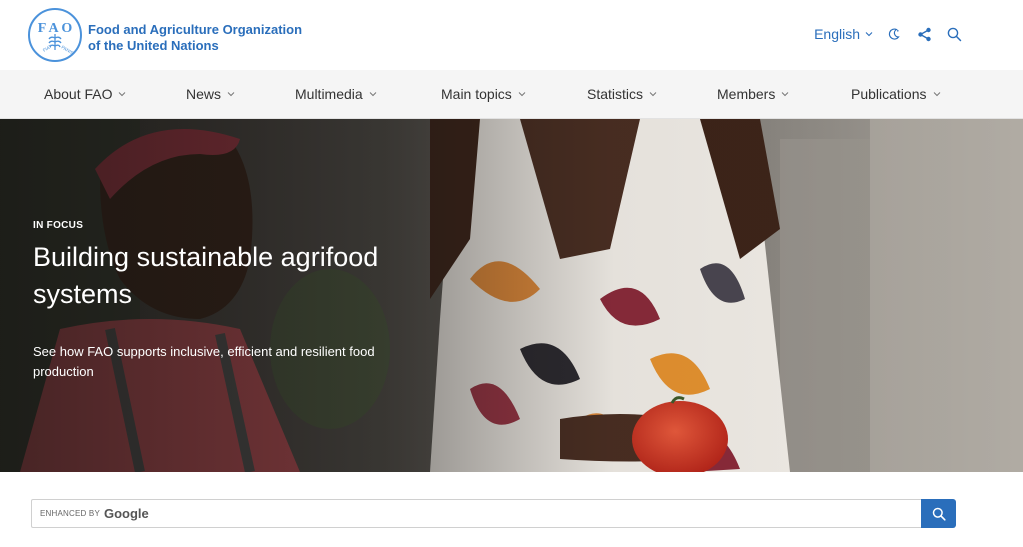 The width and height of the screenshot is (1023, 547). I want to click on dark-mode-icon, so click(894, 34).